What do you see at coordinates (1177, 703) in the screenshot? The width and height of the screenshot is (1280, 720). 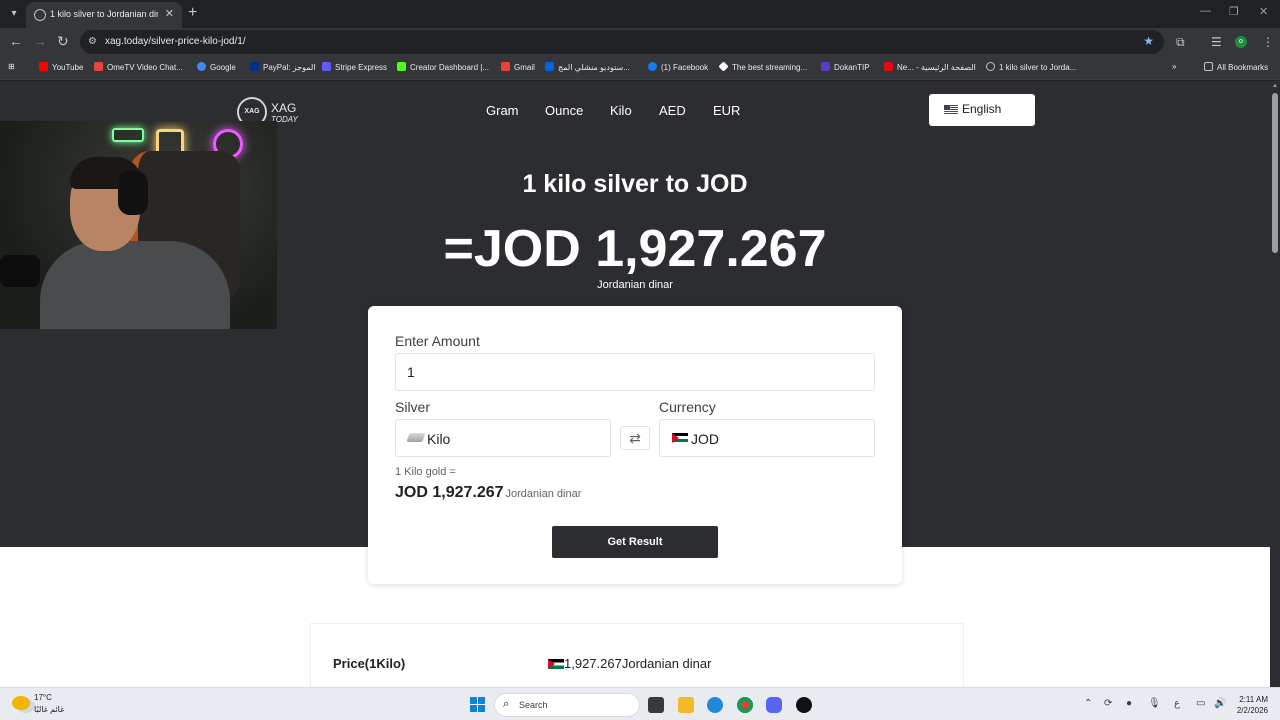 I see `input-language: ع` at bounding box center [1177, 703].